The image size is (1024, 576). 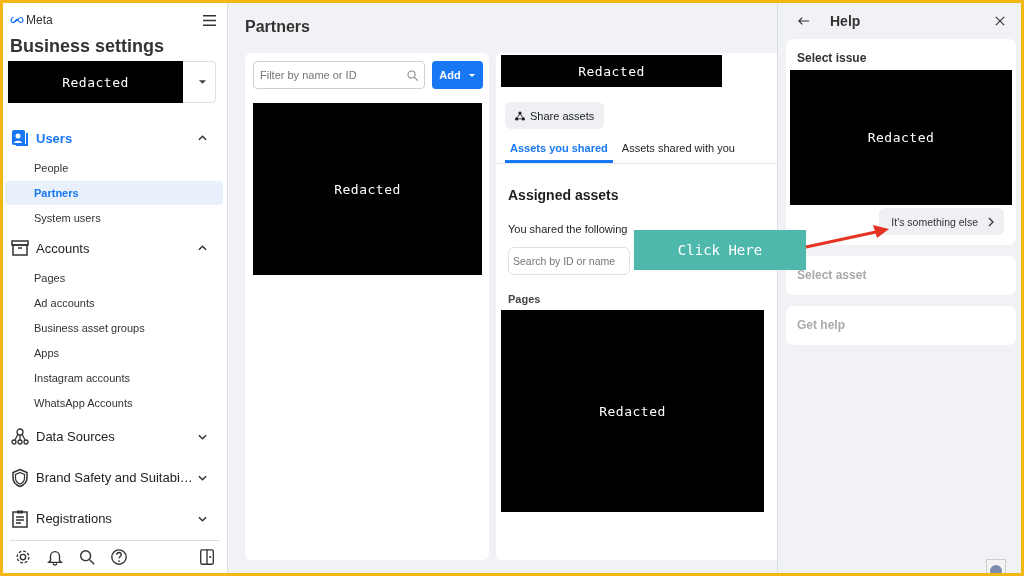 What do you see at coordinates (115, 518) in the screenshot?
I see `nav-section: Registrations` at bounding box center [115, 518].